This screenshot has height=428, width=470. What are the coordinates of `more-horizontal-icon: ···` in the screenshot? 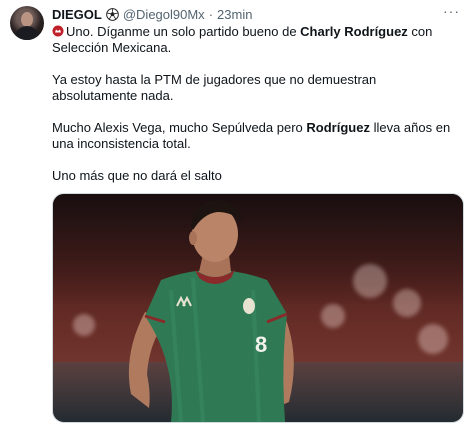 It's located at (451, 11).